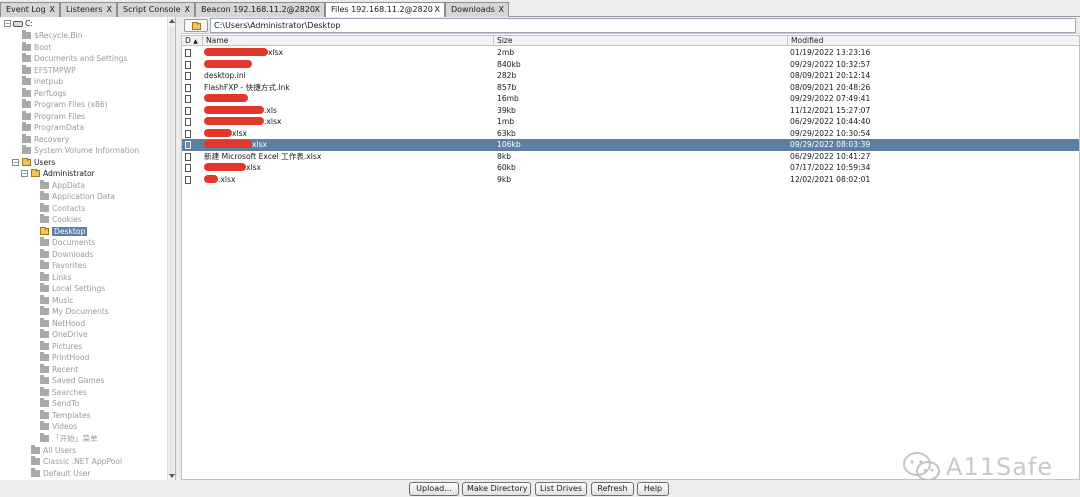 The width and height of the screenshot is (1080, 497). Describe the element at coordinates (45, 139) in the screenshot. I see `tree-node: Recovery` at that location.